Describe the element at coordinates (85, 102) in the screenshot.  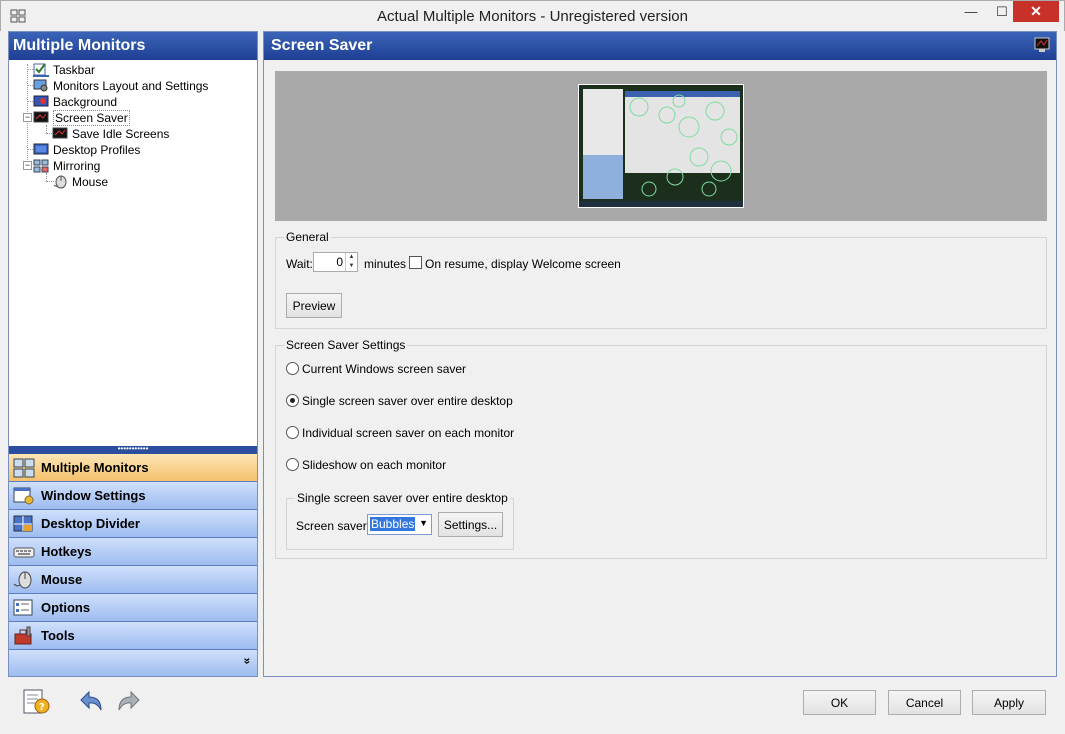
I see `tree-item-label: Background` at that location.